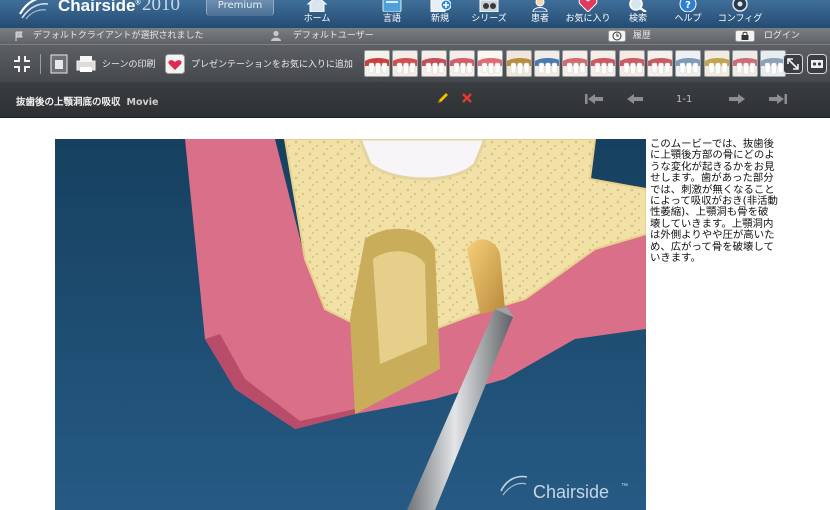 This screenshot has height=510, width=830. I want to click on new-document-icon, so click(440, 6).